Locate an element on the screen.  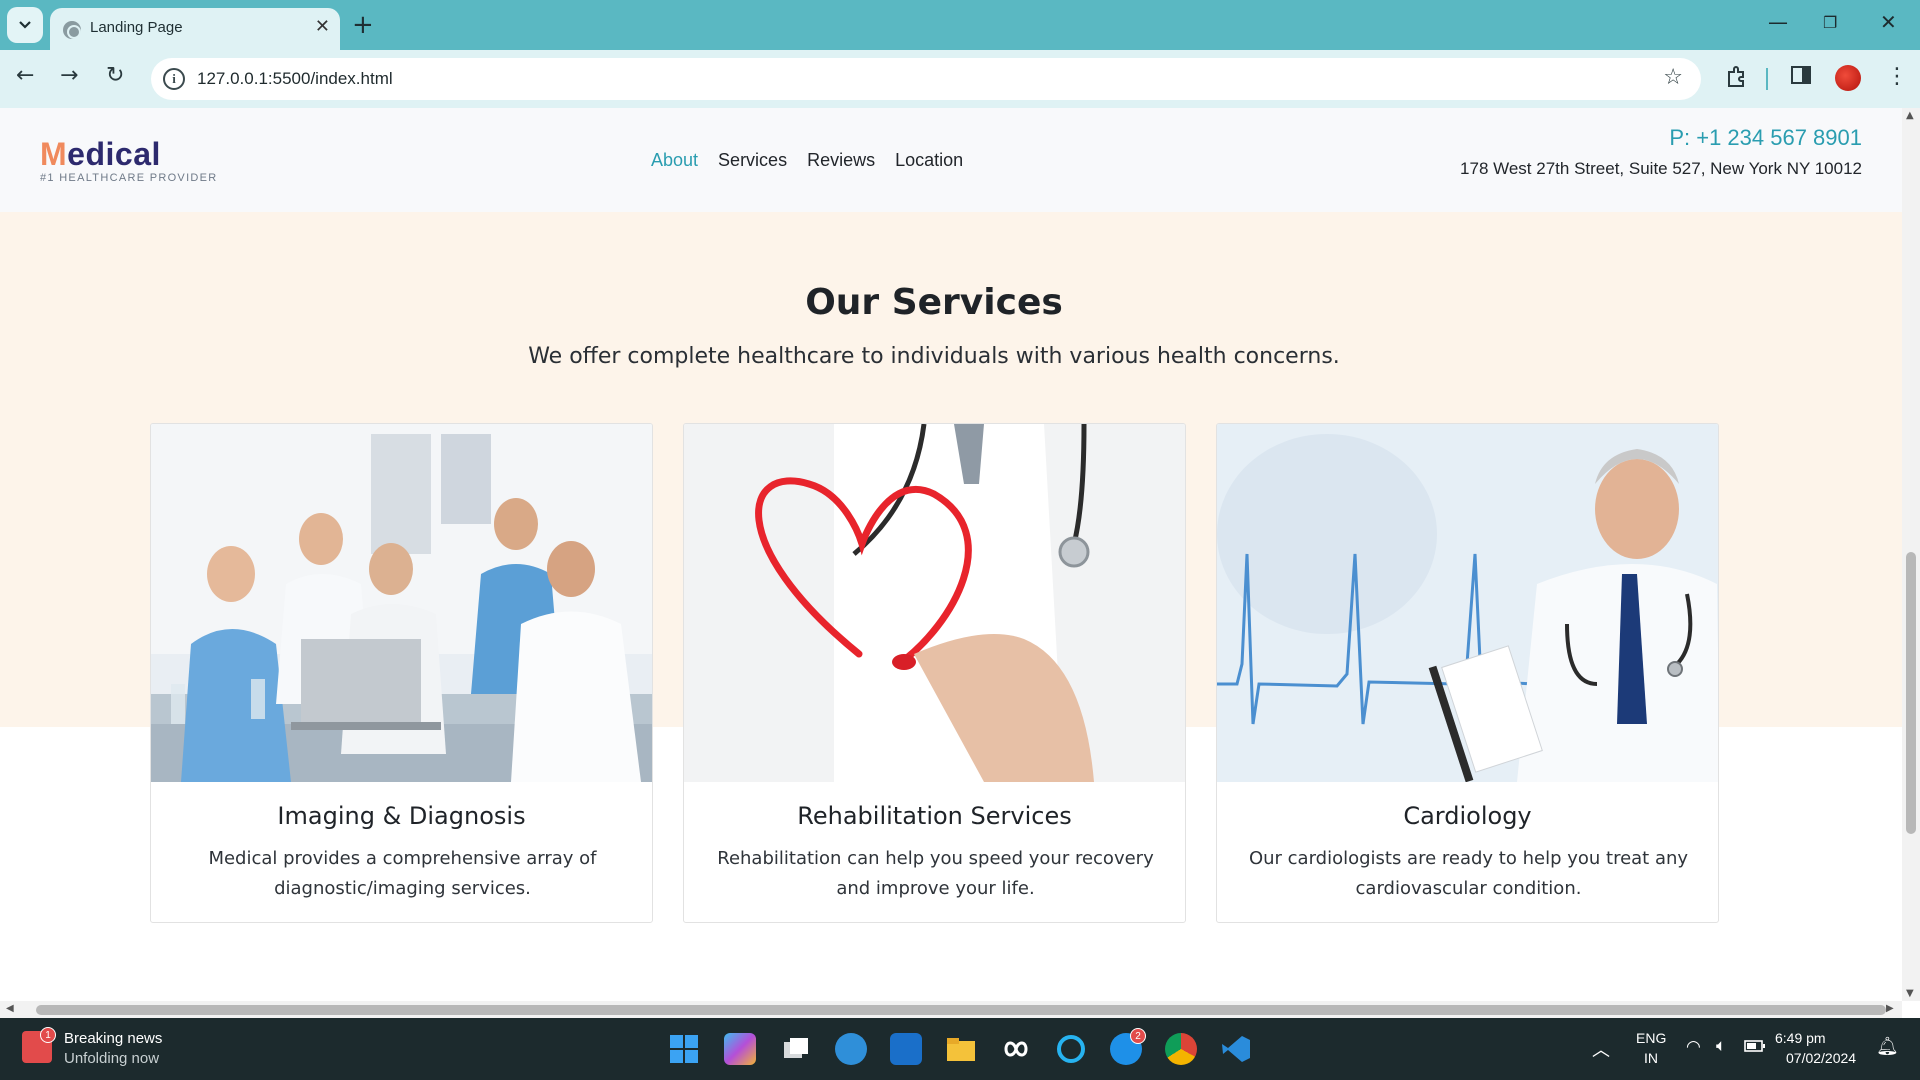
services-title: Our Services is located at coordinates (934, 302).